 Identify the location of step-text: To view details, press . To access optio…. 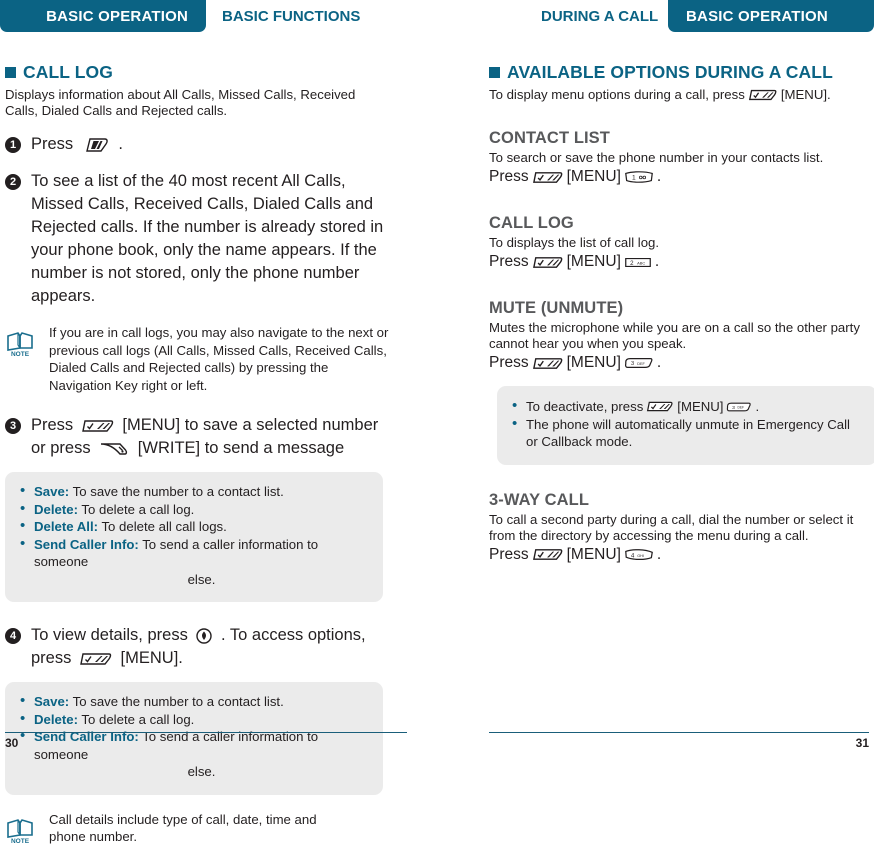
(209, 647).